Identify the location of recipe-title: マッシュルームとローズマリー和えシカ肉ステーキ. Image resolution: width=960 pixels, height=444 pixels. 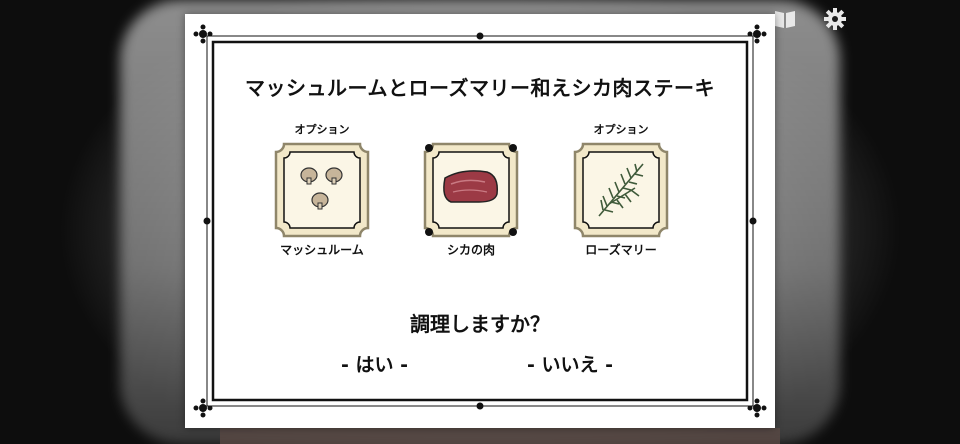
(480, 88).